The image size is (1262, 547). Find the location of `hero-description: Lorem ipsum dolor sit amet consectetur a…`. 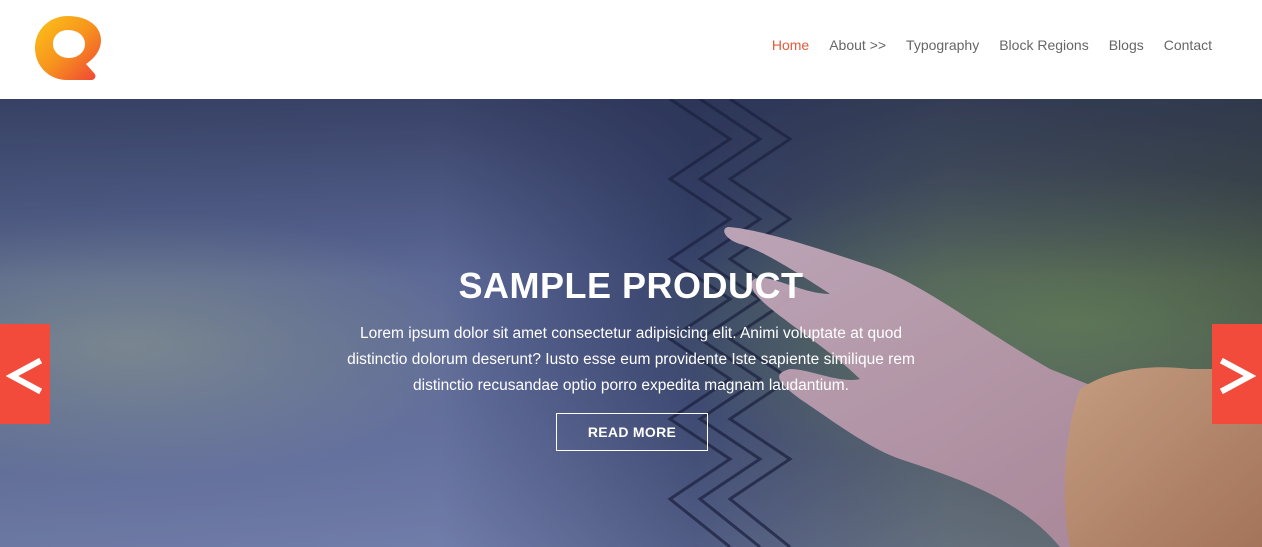

hero-description: Lorem ipsum dolor sit amet consectetur a… is located at coordinates (631, 359).